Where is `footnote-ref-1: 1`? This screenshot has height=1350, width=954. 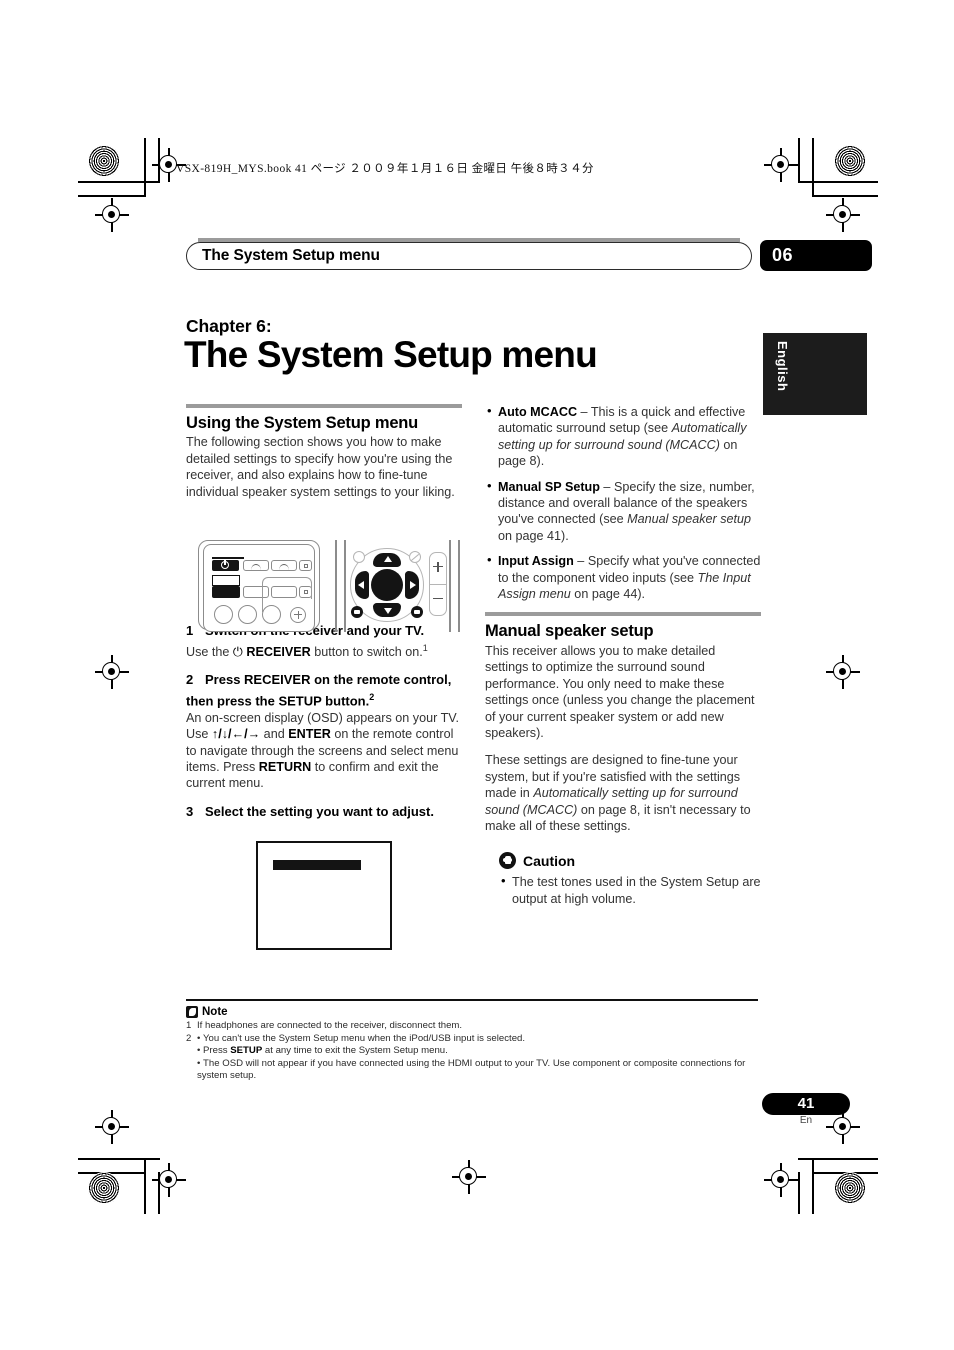
footnote-ref-1: 1 is located at coordinates (425, 647).